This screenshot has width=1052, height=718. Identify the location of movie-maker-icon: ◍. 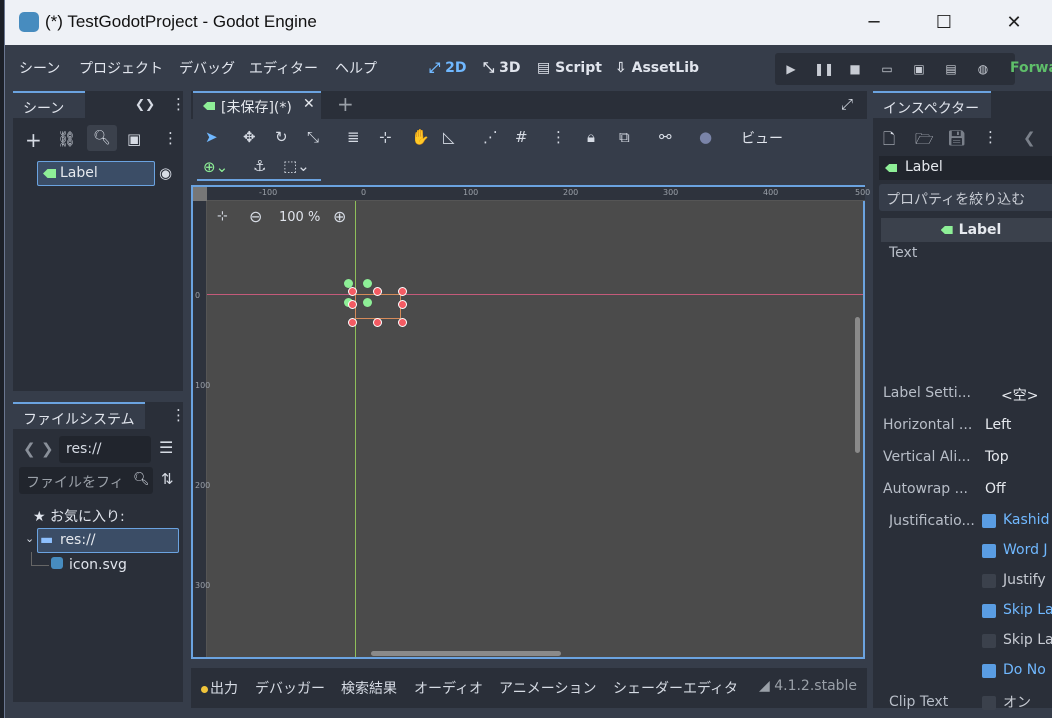
(983, 69).